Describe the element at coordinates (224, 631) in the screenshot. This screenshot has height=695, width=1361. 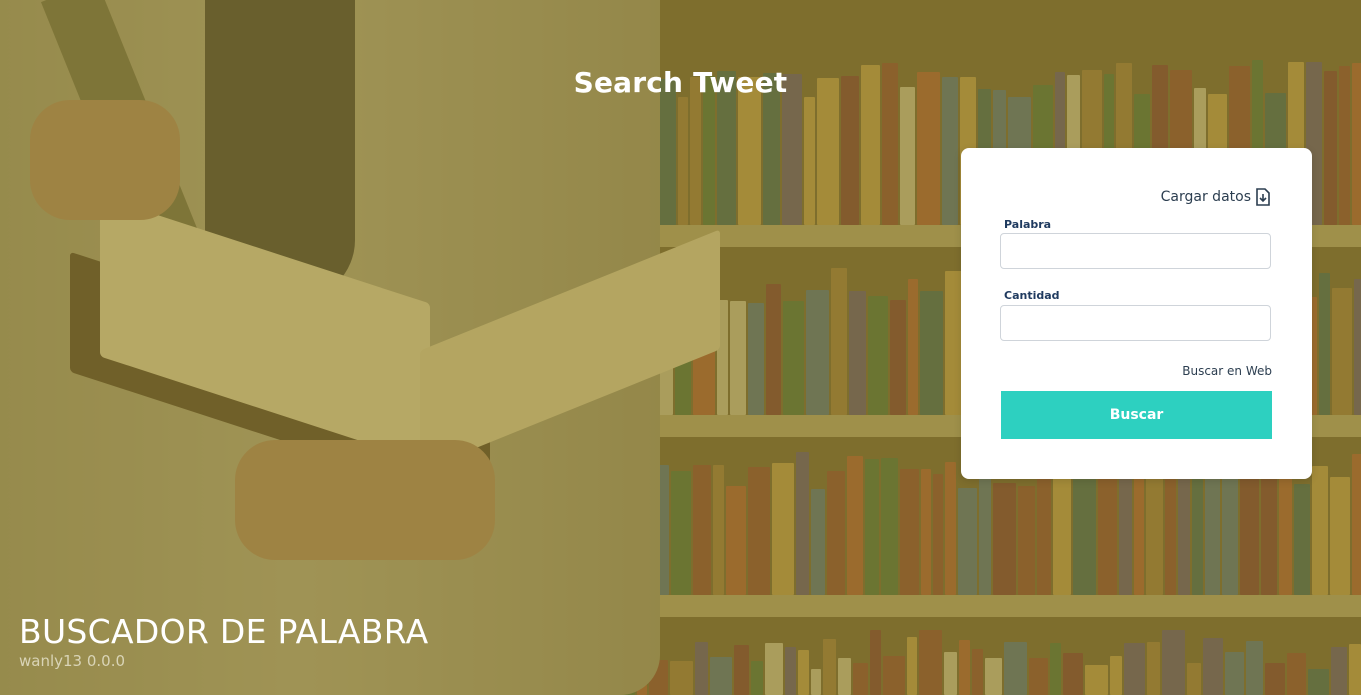
I see `footer-title: BUSCADOR DE PALABRA` at that location.